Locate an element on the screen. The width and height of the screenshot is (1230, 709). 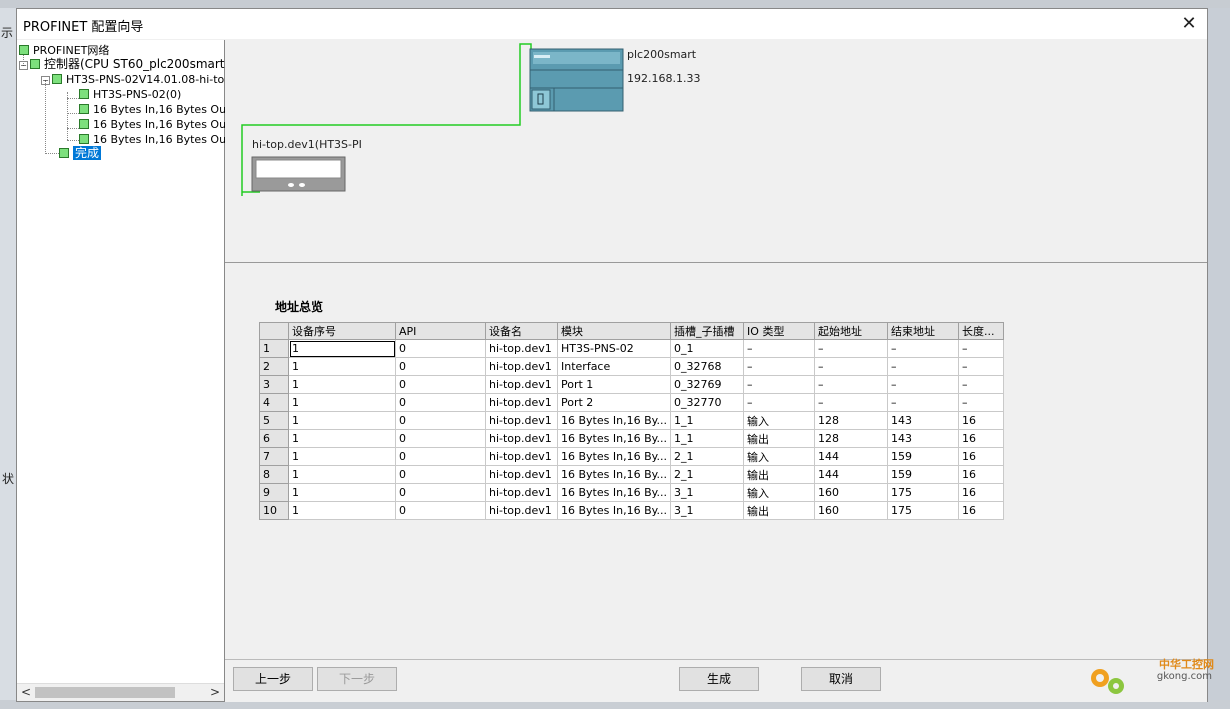
table-cell-slot: 0_32770 is located at coordinates (707, 402).